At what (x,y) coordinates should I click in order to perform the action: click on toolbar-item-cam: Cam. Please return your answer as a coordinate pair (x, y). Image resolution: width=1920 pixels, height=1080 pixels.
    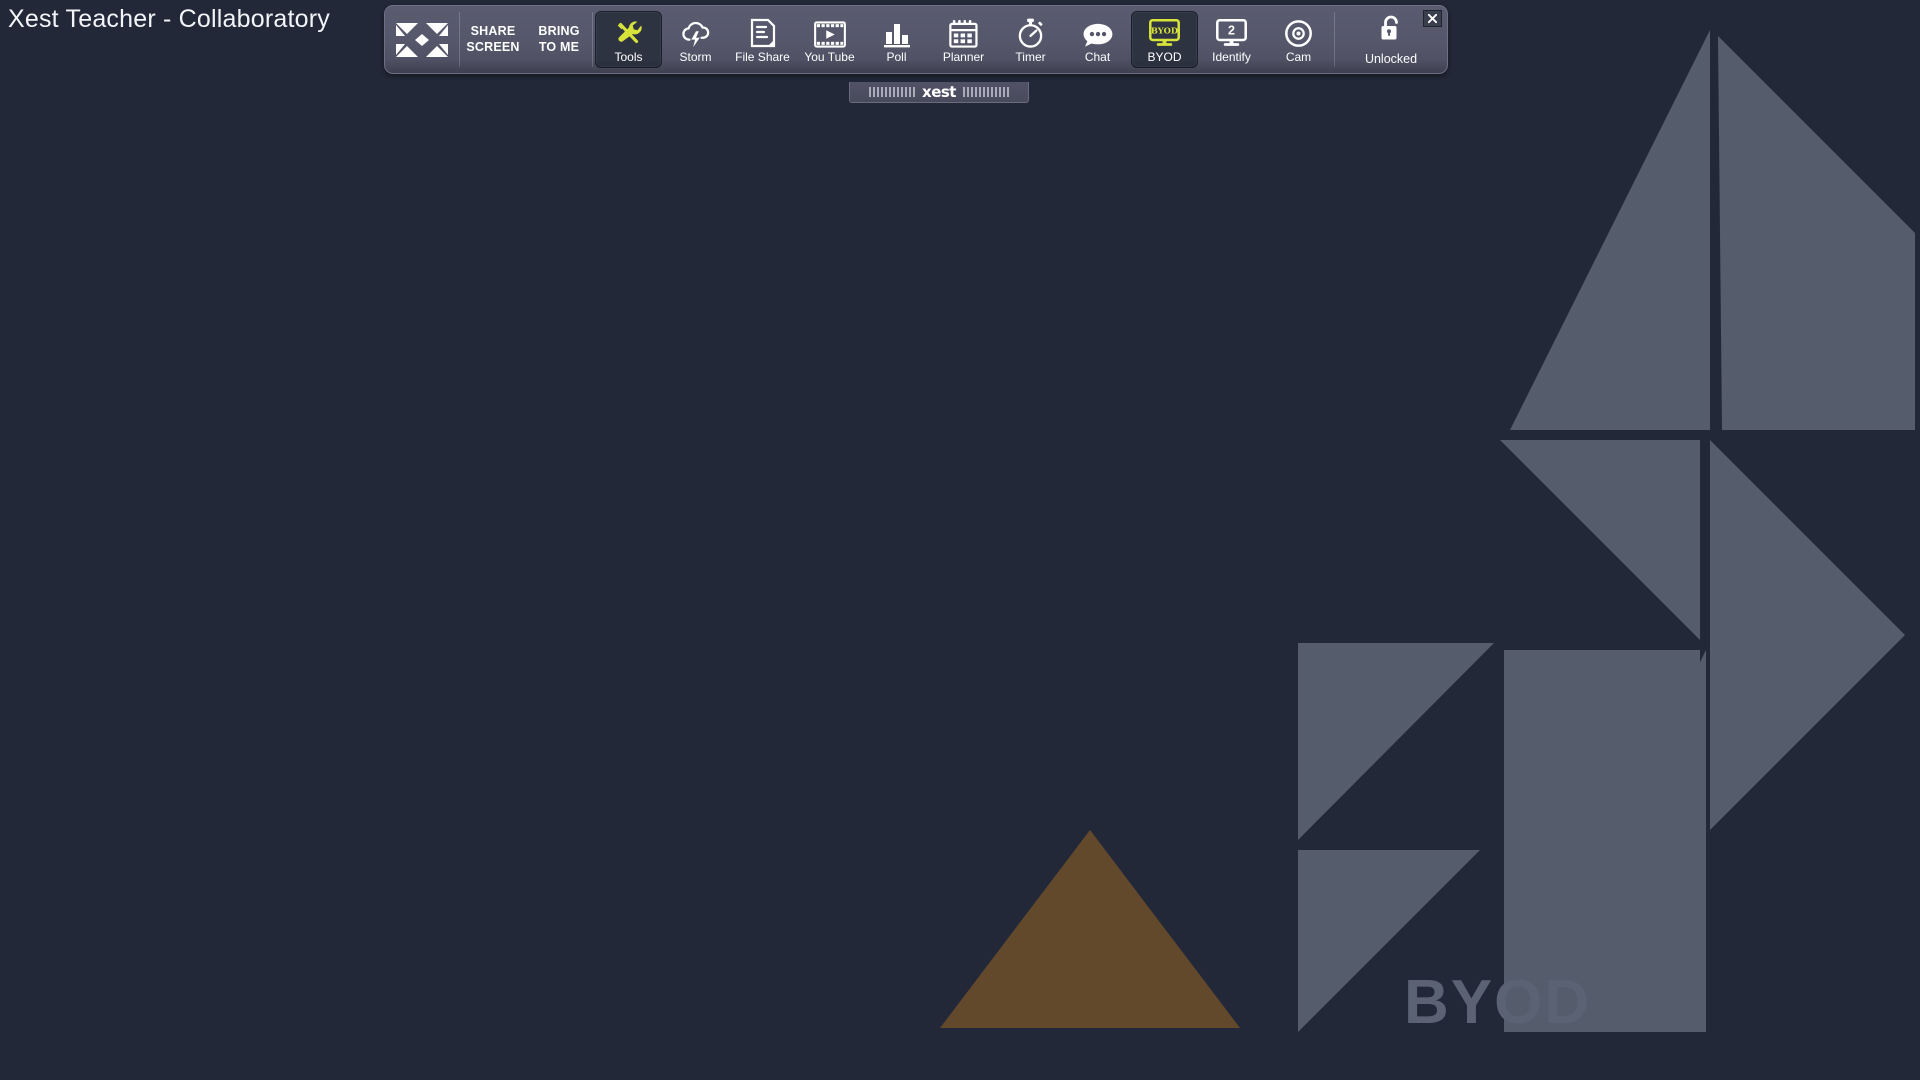
    Looking at the image, I should click on (1298, 39).